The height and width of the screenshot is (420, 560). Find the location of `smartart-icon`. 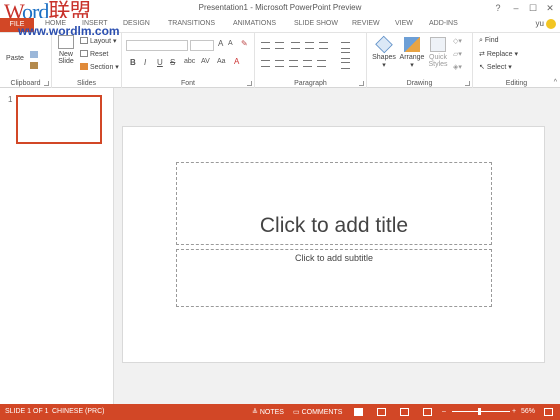

smartart-icon is located at coordinates (345, 65).